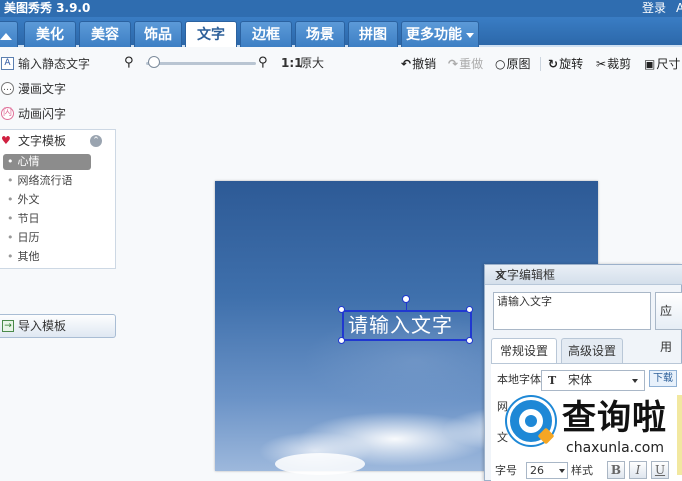 This screenshot has width=682, height=481. Describe the element at coordinates (663, 378) in the screenshot. I see `download-font-button: 下载` at that location.